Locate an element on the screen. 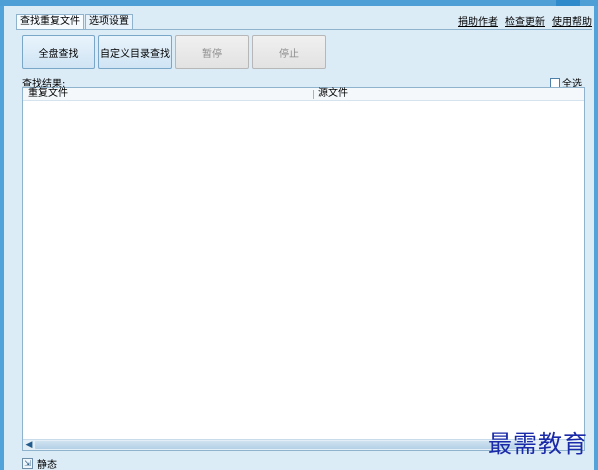 The height and width of the screenshot is (470, 598). status-text: 静态 is located at coordinates (47, 465).